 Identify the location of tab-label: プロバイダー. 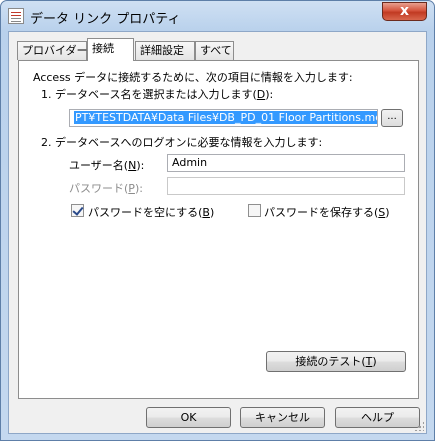
(55, 50).